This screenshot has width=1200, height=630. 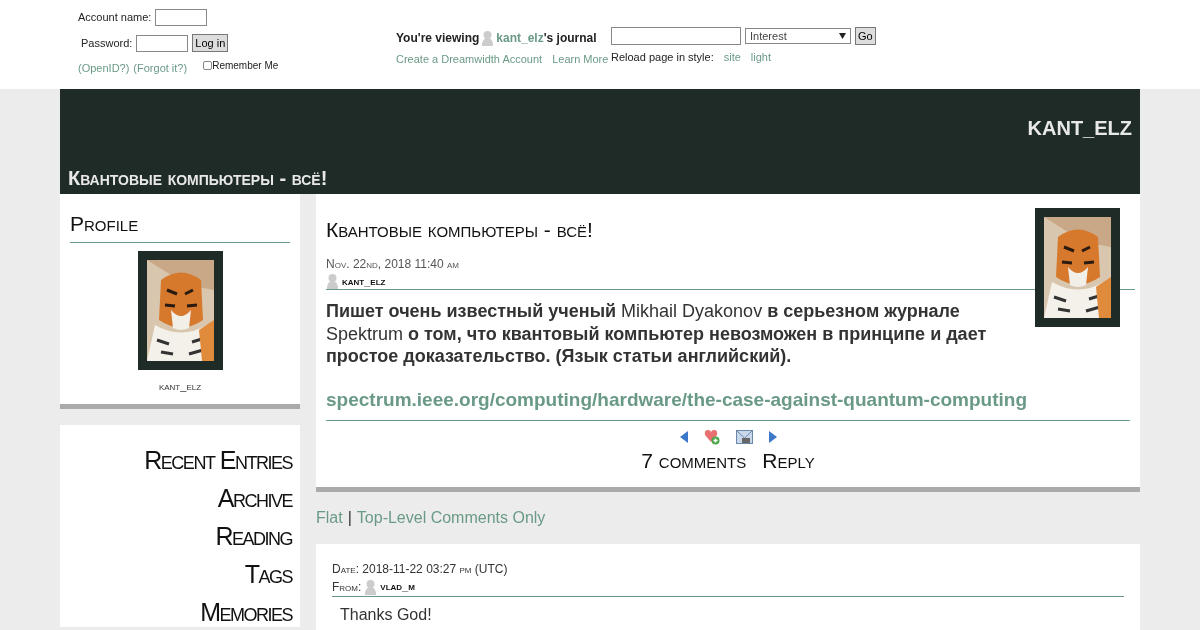 What do you see at coordinates (254, 498) in the screenshot?
I see `nav-link: Archive` at bounding box center [254, 498].